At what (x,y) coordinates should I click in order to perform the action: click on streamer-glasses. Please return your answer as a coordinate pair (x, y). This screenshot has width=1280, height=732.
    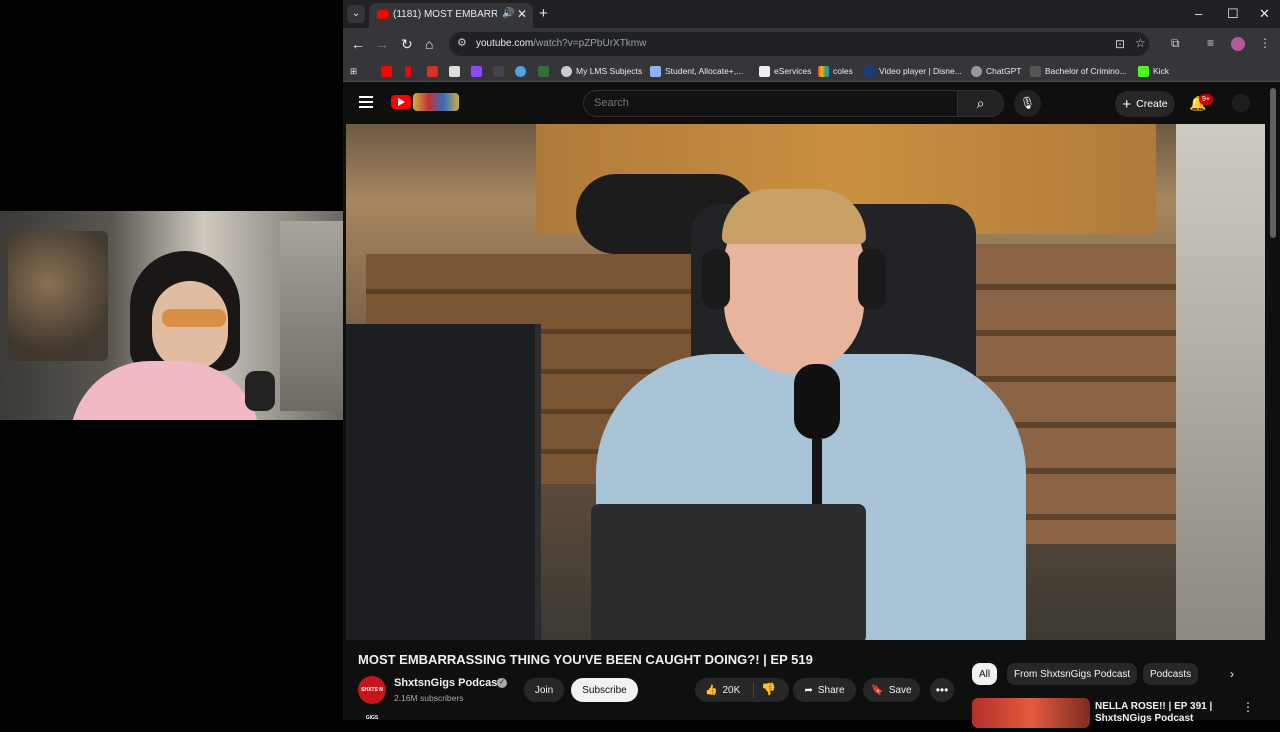
    Looking at the image, I should click on (194, 318).